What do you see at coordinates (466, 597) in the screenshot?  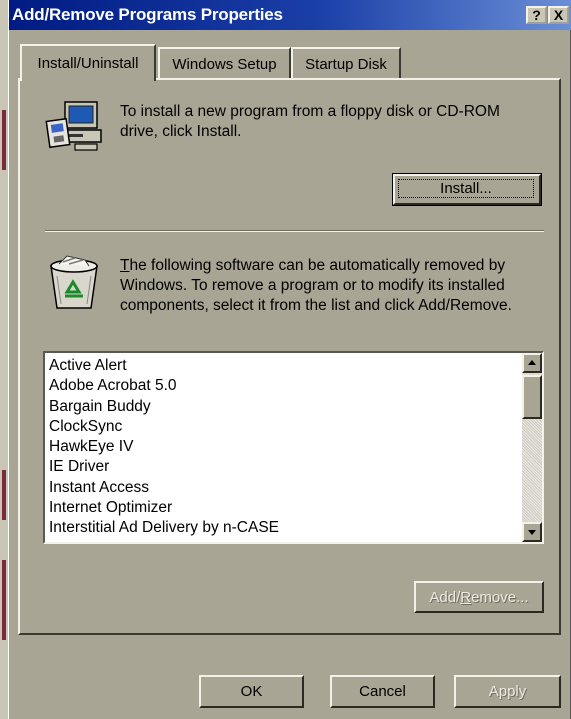 I see `add-remove-label-accel: R` at bounding box center [466, 597].